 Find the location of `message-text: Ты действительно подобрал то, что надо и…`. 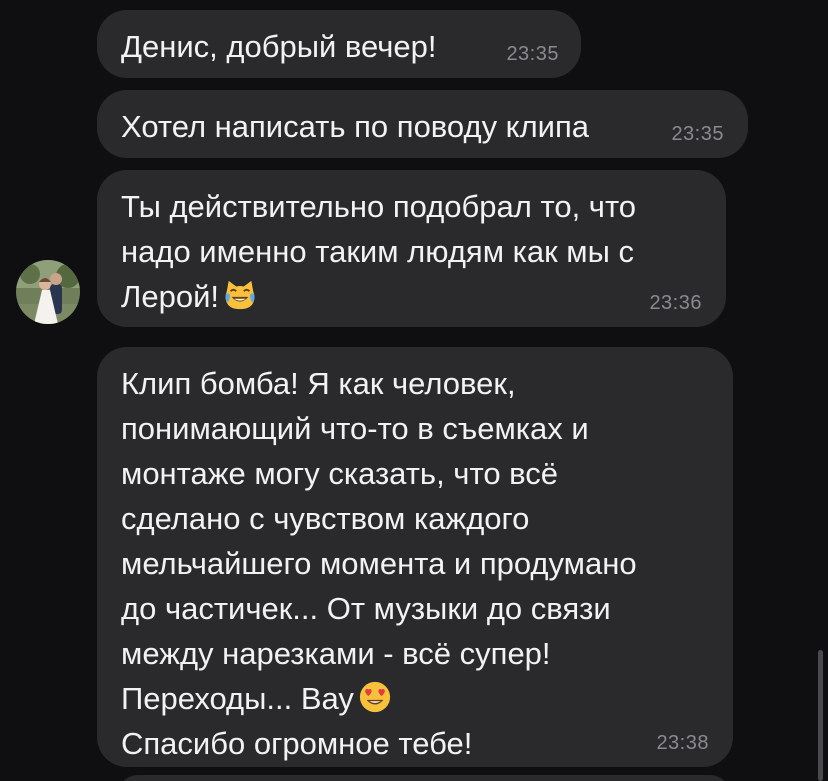

message-text: Ты действительно подобрал то, что надо и… is located at coordinates (378, 251).